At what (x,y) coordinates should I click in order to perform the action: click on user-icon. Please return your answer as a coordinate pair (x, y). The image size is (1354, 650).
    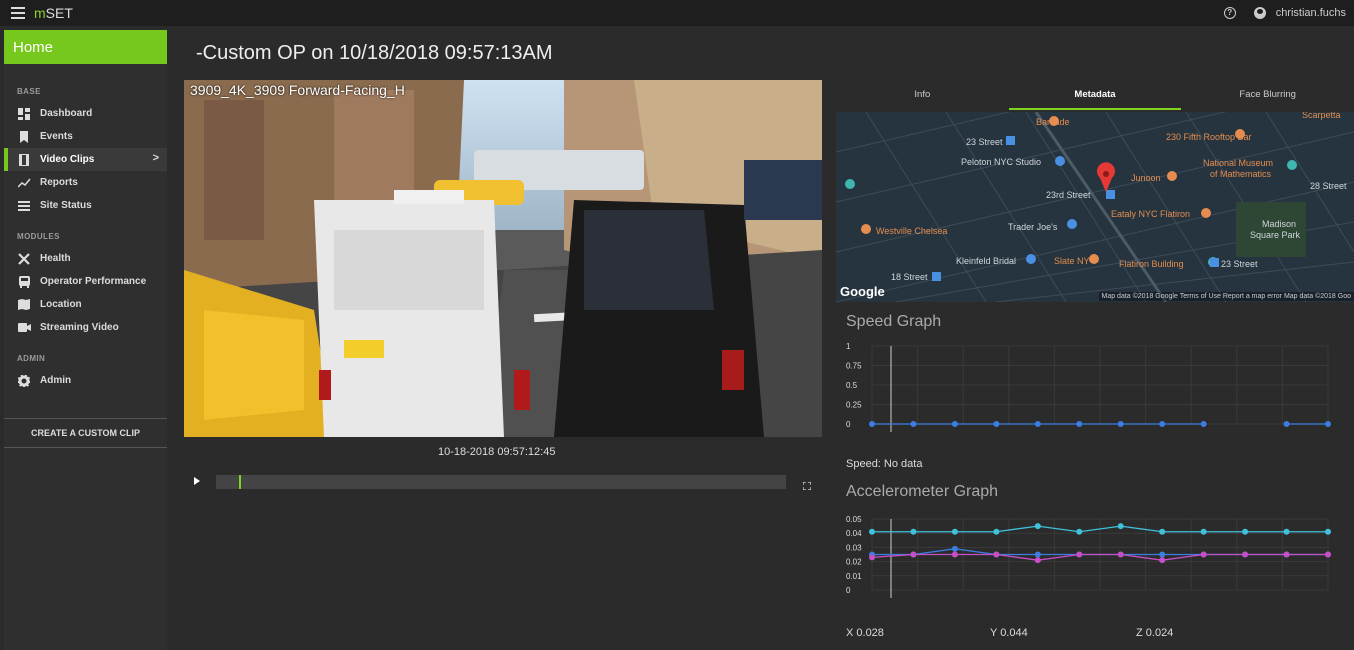
    Looking at the image, I should click on (1259, 13).